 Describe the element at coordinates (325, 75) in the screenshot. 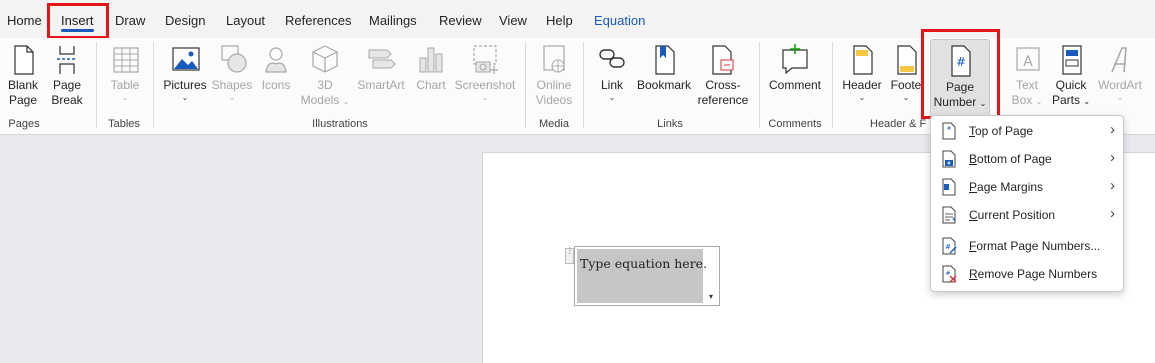

I see `3d-models-button: 3D Models ⌄` at that location.